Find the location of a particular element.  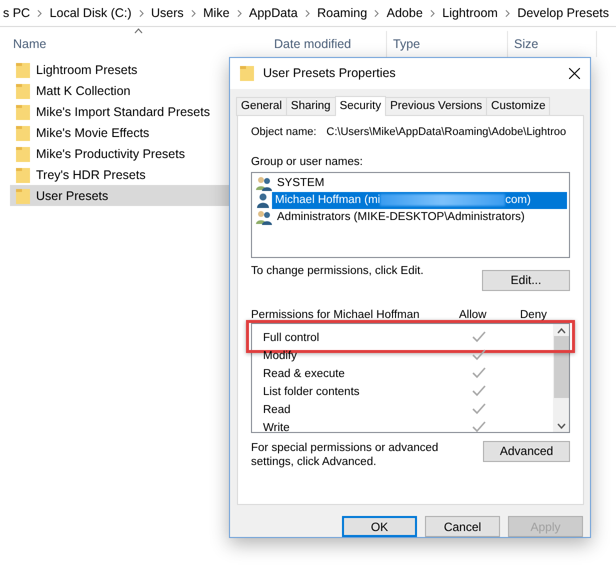

dialog-button: OK is located at coordinates (379, 526).